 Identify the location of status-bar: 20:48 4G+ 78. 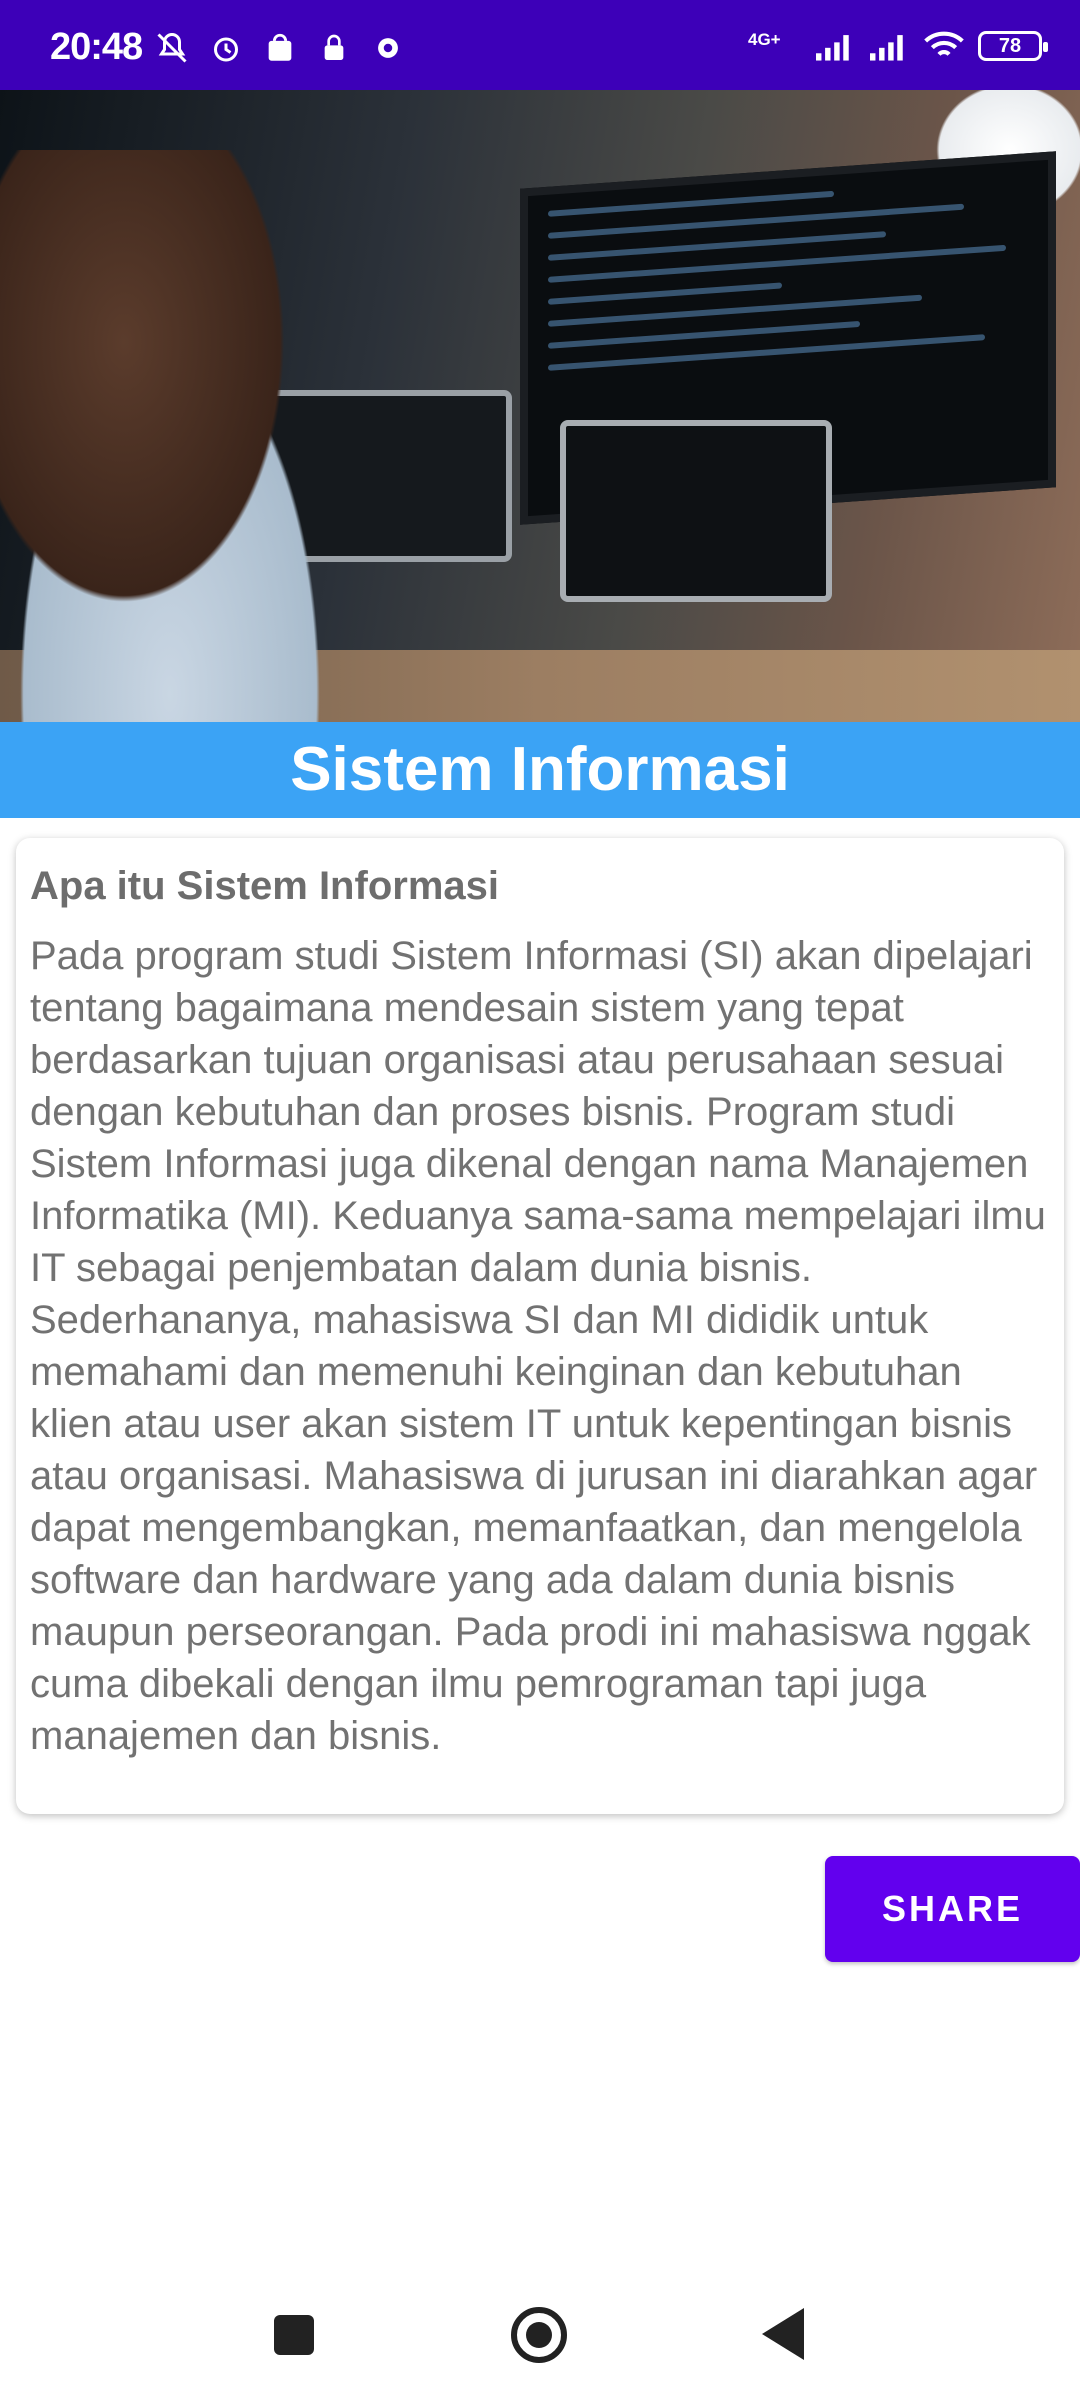
(540, 45).